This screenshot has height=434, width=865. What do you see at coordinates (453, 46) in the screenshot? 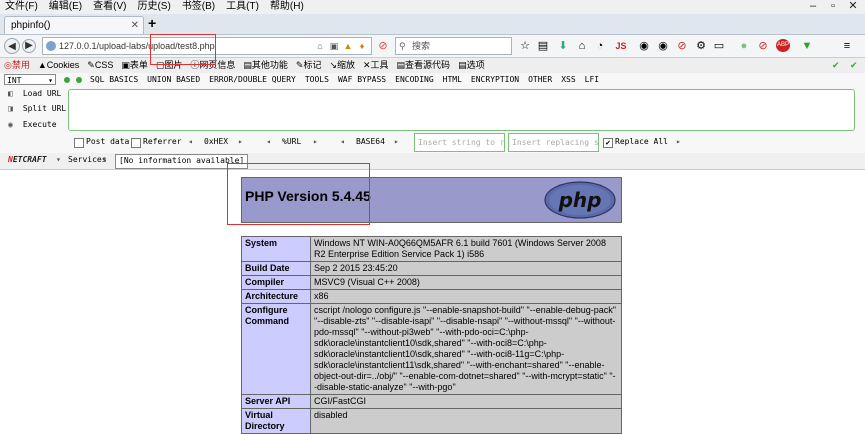
I see `search-bar: ⚲ 搜索` at bounding box center [453, 46].